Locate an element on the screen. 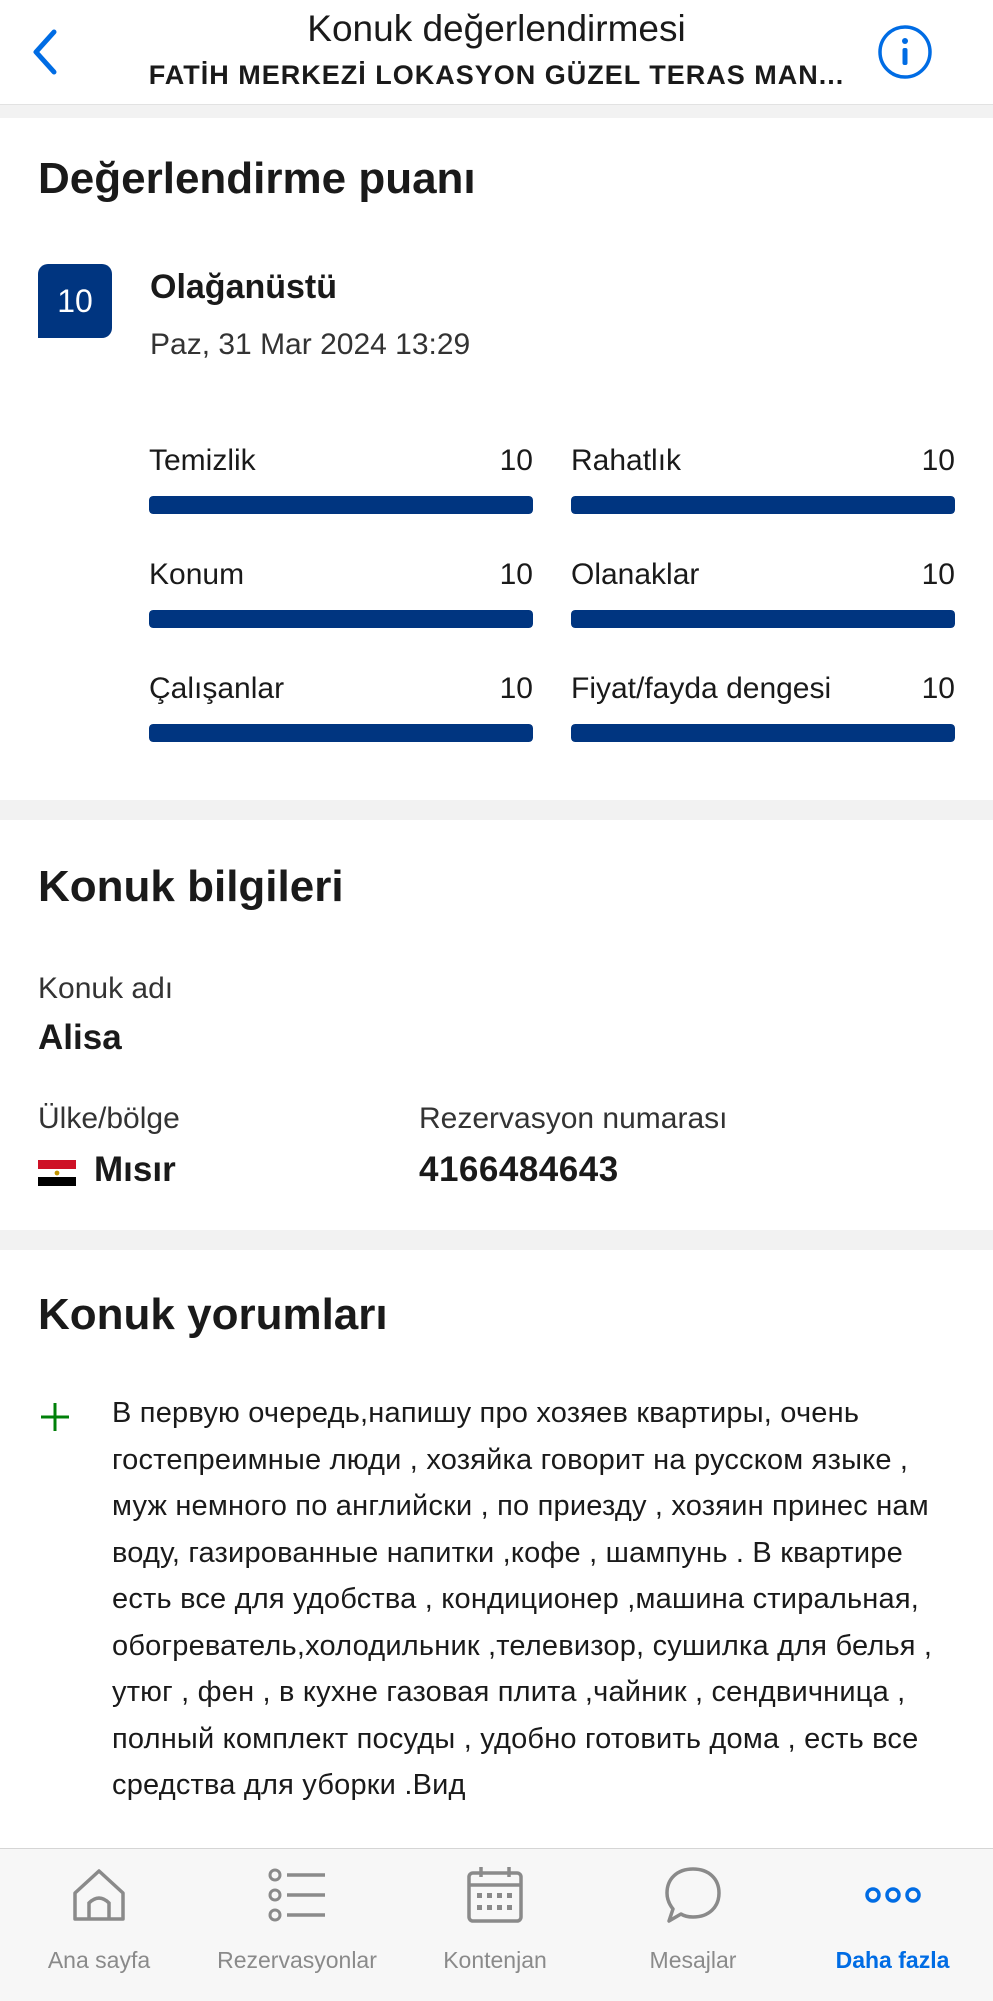  list-icon is located at coordinates (296, 1895).